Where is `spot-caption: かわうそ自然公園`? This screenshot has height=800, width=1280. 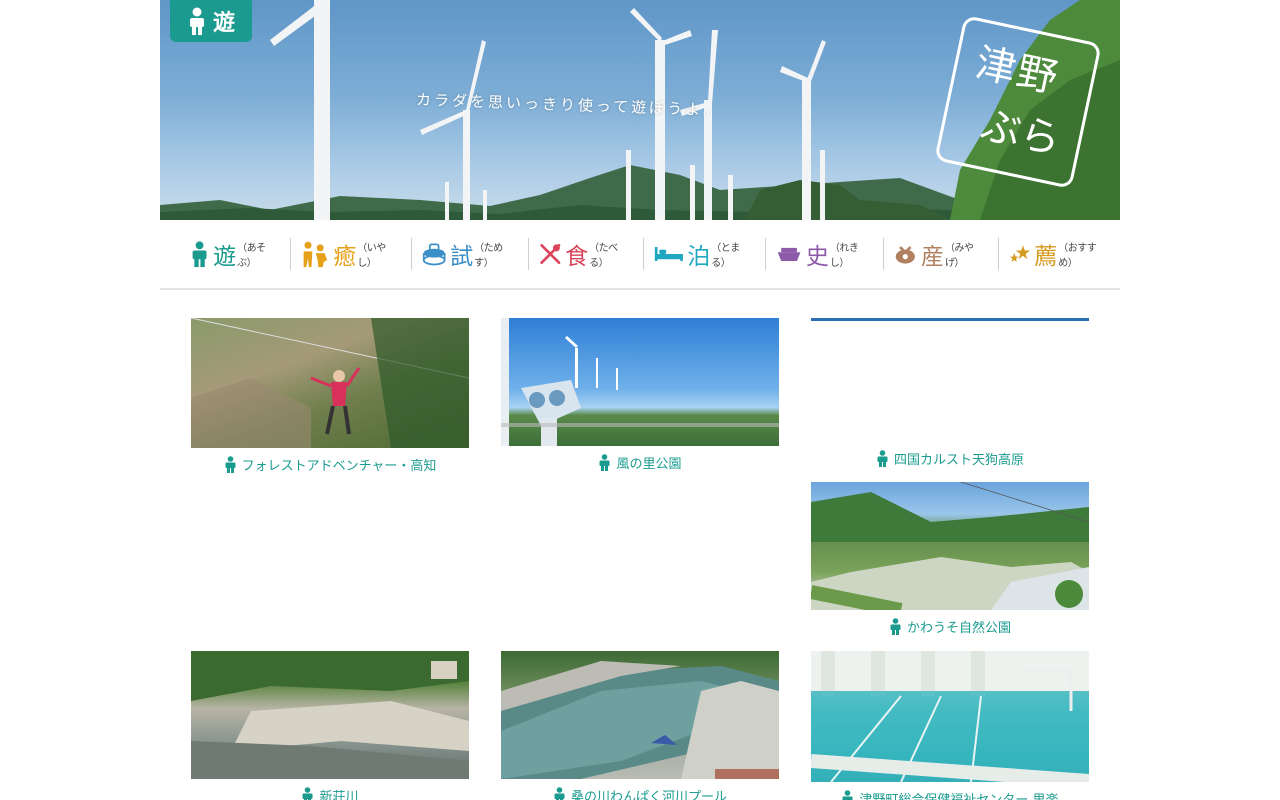
spot-caption: かわうそ自然公園 is located at coordinates (950, 626).